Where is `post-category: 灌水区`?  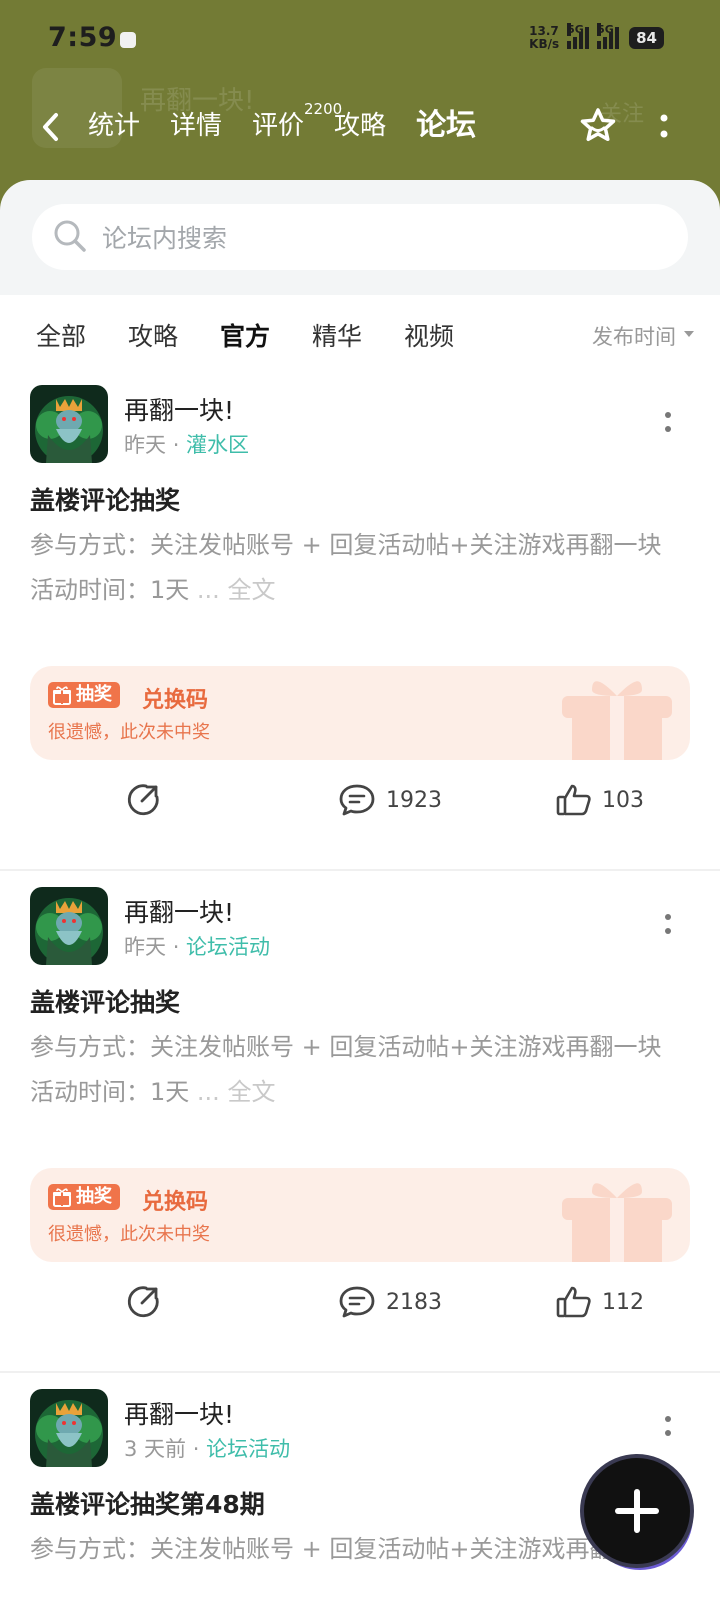 post-category: 灌水区 is located at coordinates (217, 445).